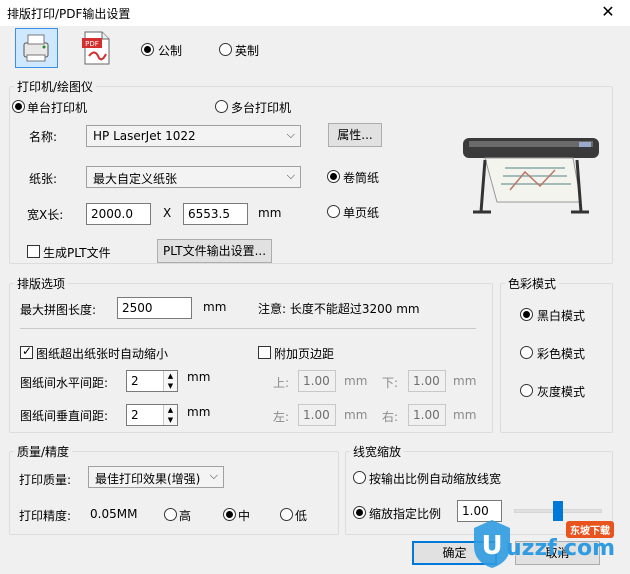  I want to click on gray-mode-label: 灰度模式, so click(561, 392).